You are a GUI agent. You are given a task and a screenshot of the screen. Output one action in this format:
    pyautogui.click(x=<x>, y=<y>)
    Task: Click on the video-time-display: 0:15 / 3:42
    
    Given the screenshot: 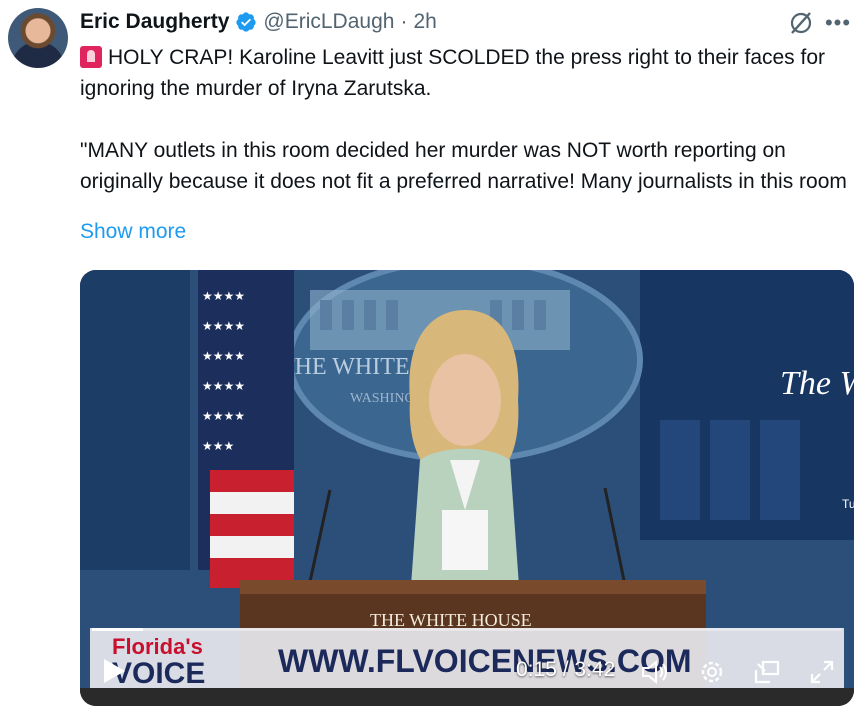 What is the action you would take?
    pyautogui.click(x=566, y=669)
    